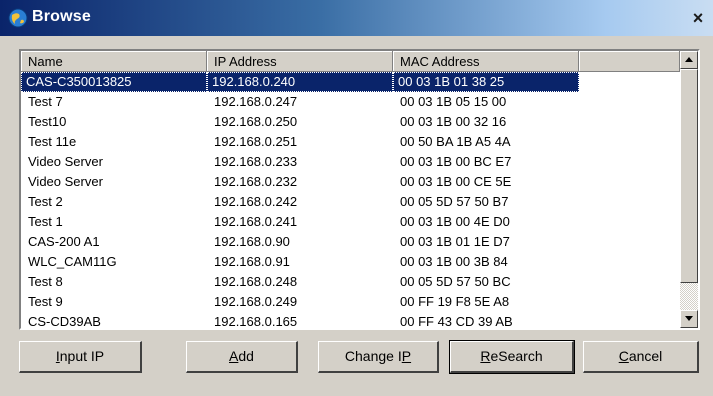 This screenshot has width=713, height=396. What do you see at coordinates (645, 356) in the screenshot?
I see `cancel-label-post: ancel` at bounding box center [645, 356].